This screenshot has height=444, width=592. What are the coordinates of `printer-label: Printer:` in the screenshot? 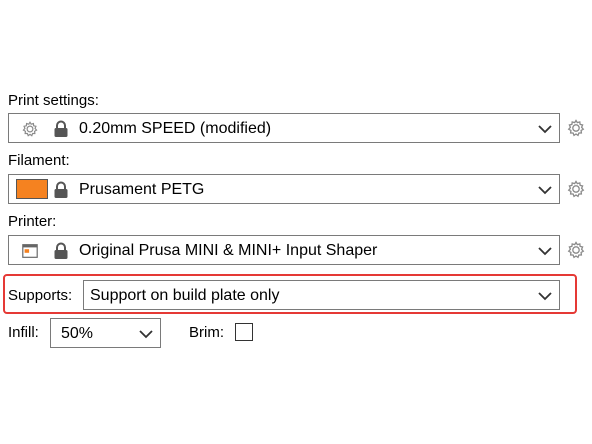 It's located at (32, 221).